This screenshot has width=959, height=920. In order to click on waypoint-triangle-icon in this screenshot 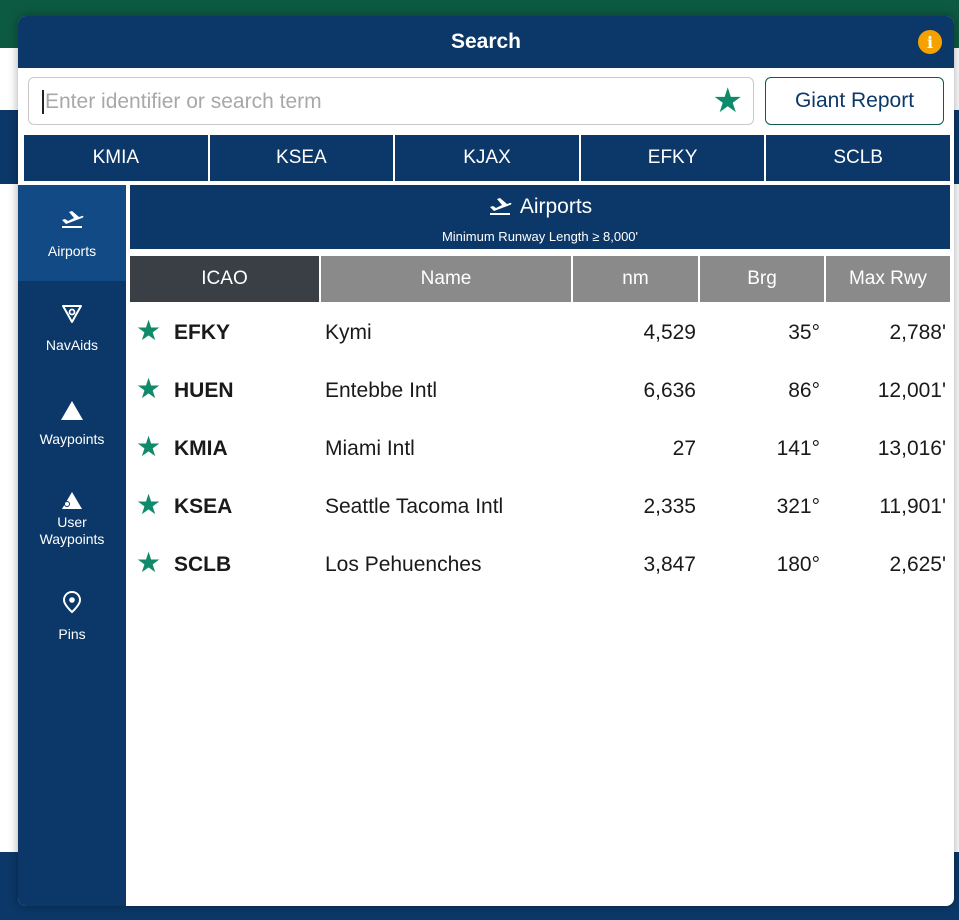, I will do `click(72, 410)`.